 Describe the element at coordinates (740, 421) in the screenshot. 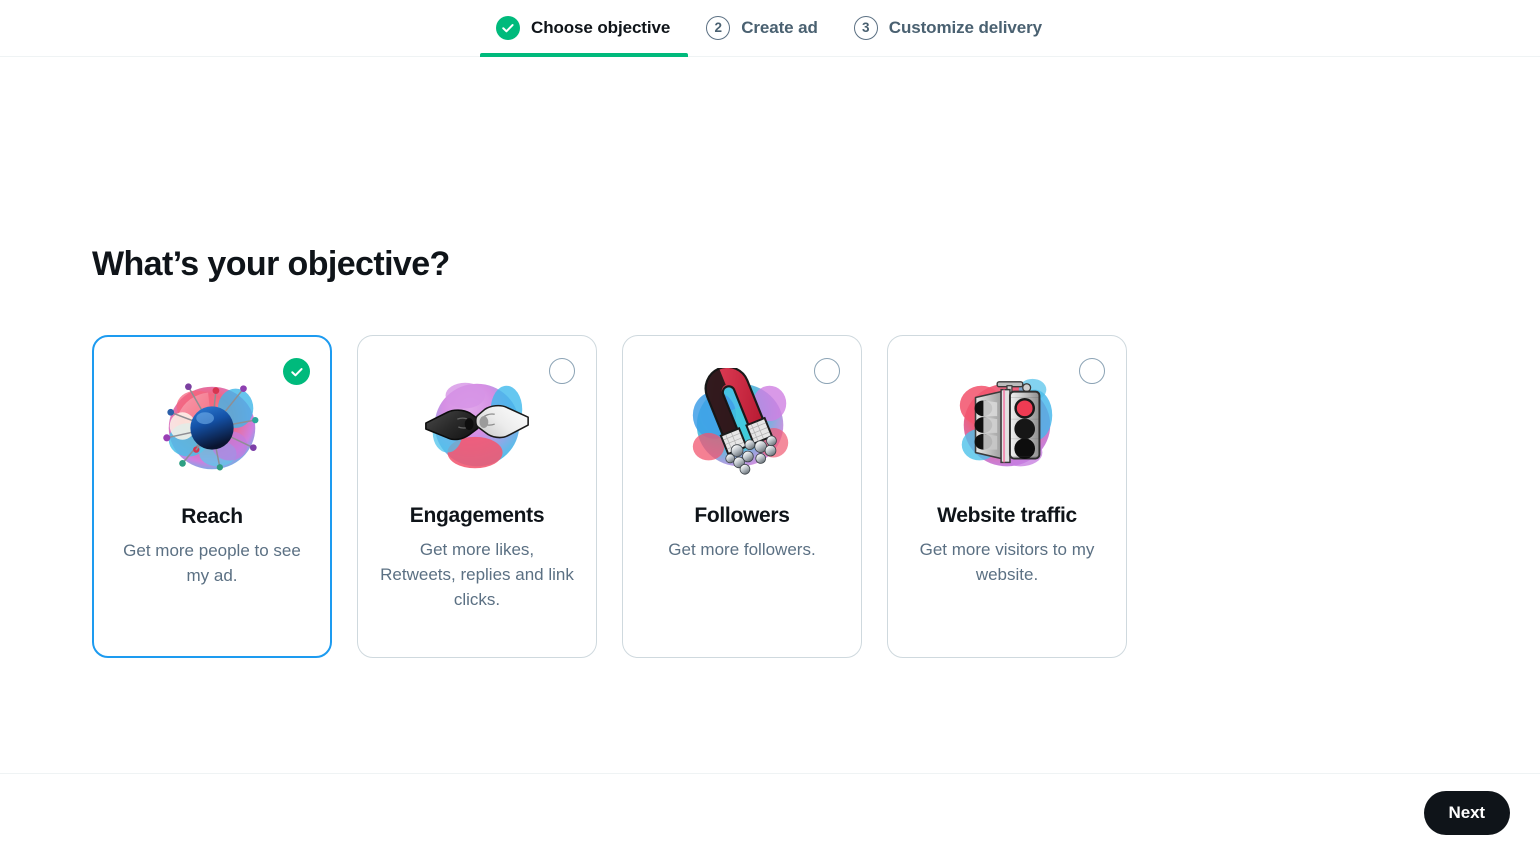

I see `magnet-icon` at that location.